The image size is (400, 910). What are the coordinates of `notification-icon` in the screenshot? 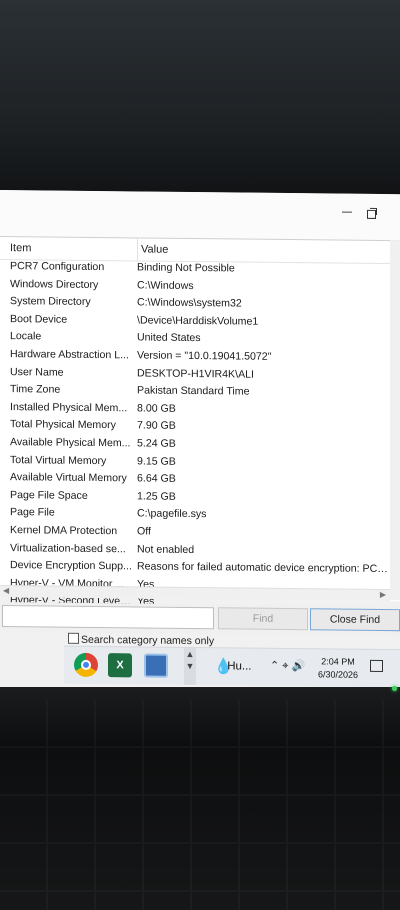 It's located at (376, 666).